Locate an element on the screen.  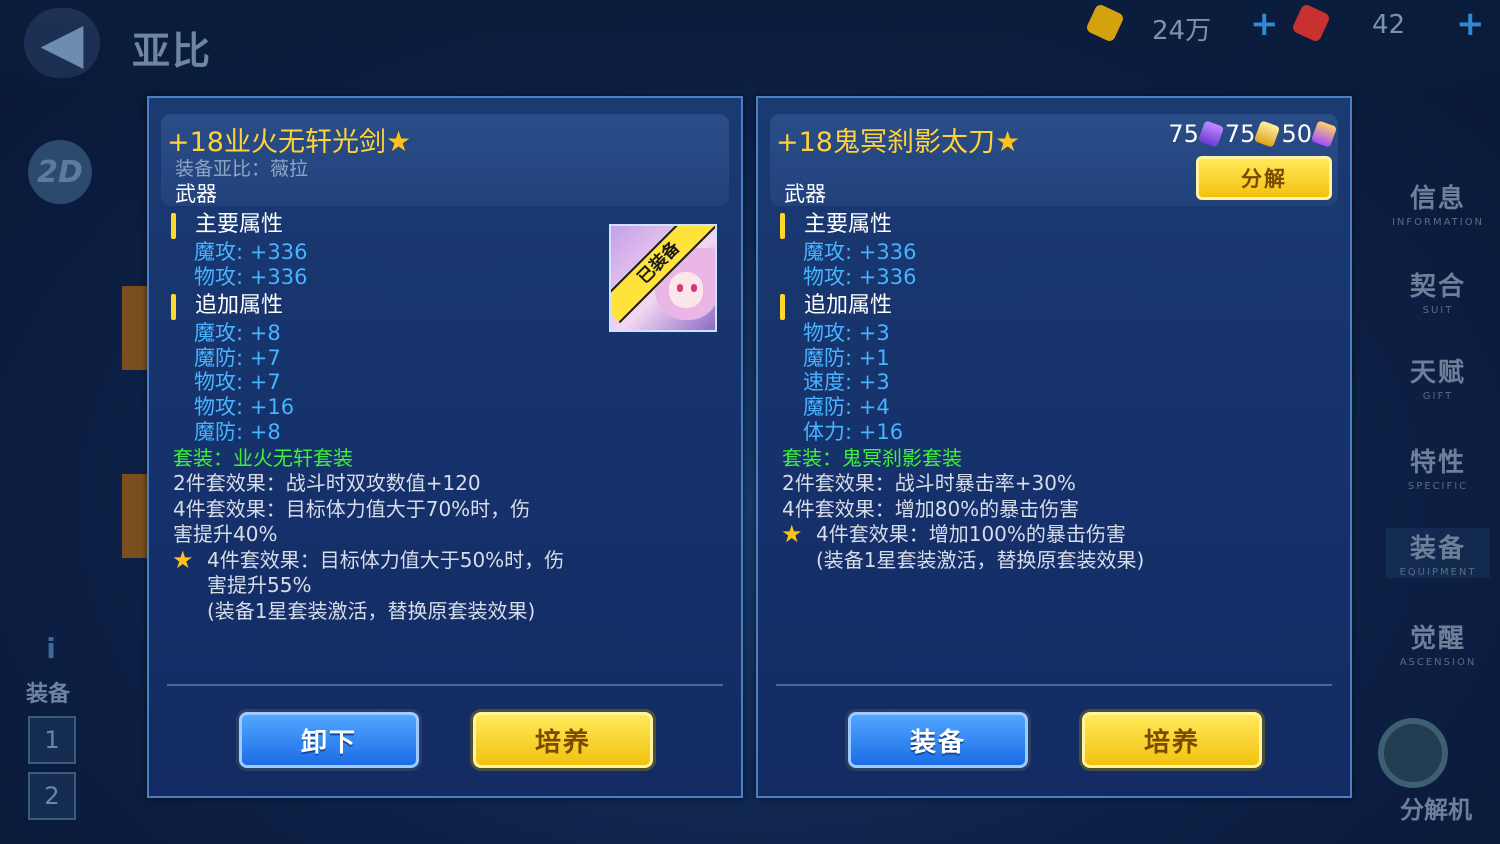
side-menu-specific: 特性 SPECIFIC is located at coordinates (1438, 467).